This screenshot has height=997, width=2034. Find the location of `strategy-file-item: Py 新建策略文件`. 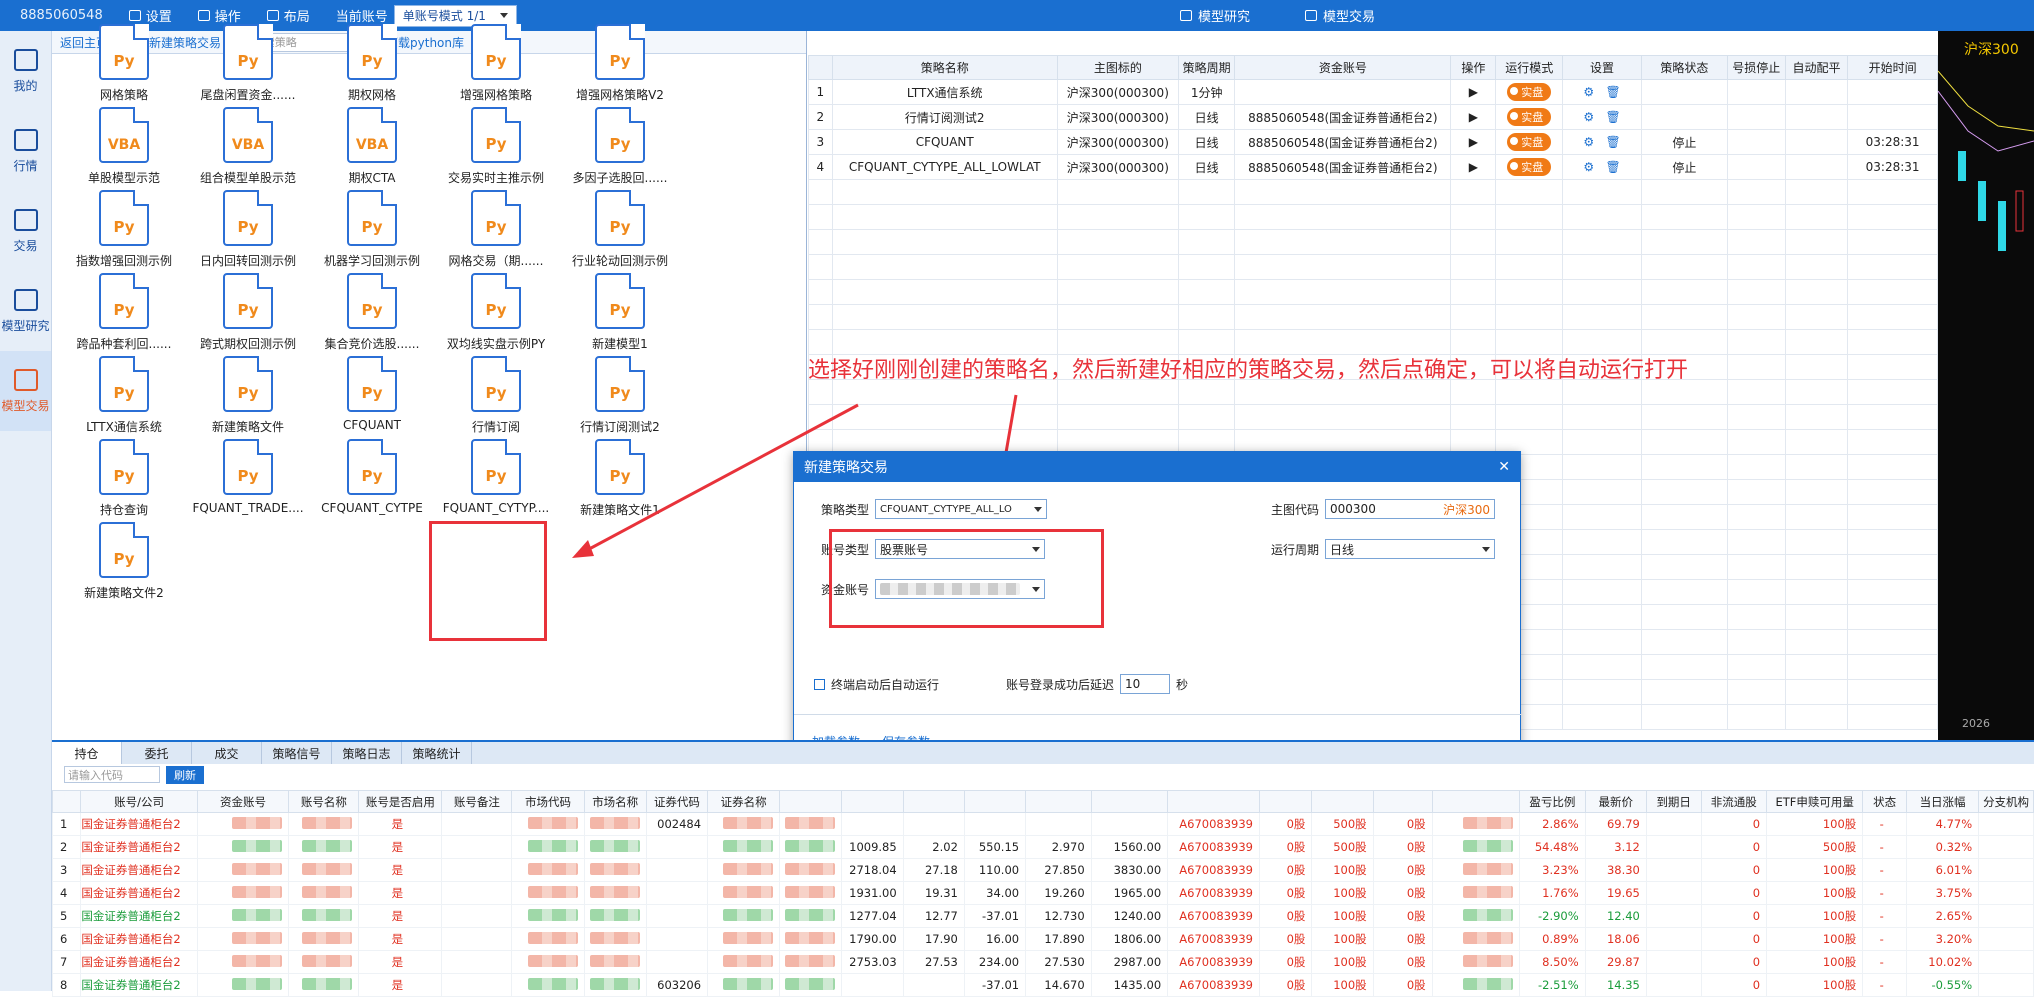

strategy-file-item: Py 新建策略文件 is located at coordinates (248, 404).